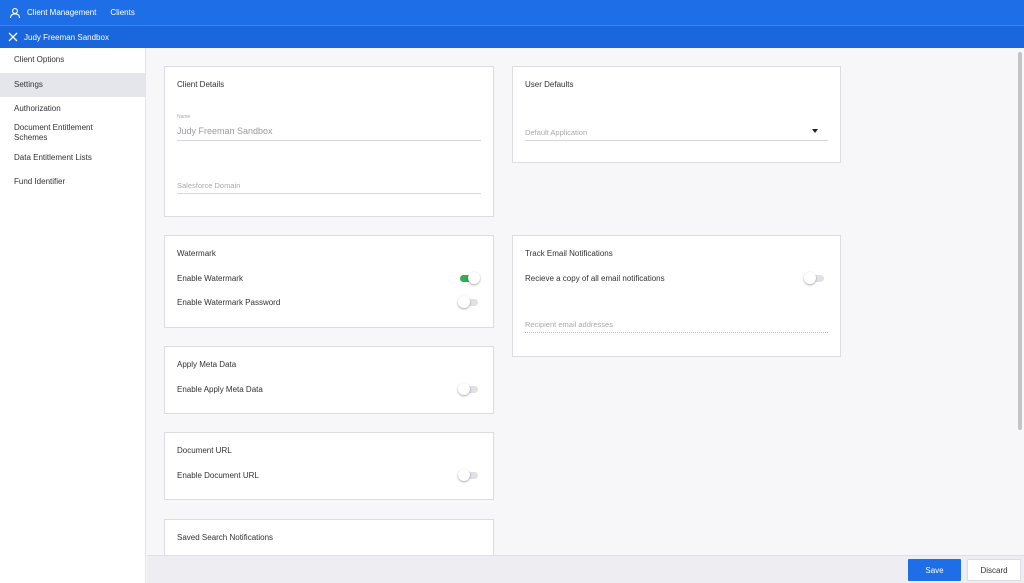 The width and height of the screenshot is (1024, 583). I want to click on scrollbar, so click(1020, 301).